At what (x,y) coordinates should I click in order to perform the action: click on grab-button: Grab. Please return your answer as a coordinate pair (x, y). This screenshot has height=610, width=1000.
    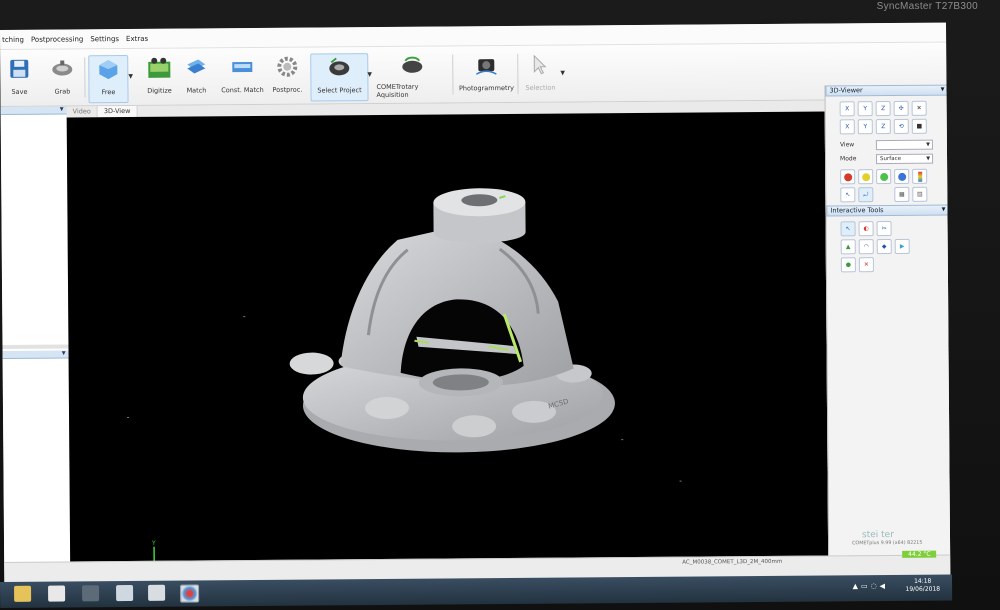
    Looking at the image, I should click on (62, 78).